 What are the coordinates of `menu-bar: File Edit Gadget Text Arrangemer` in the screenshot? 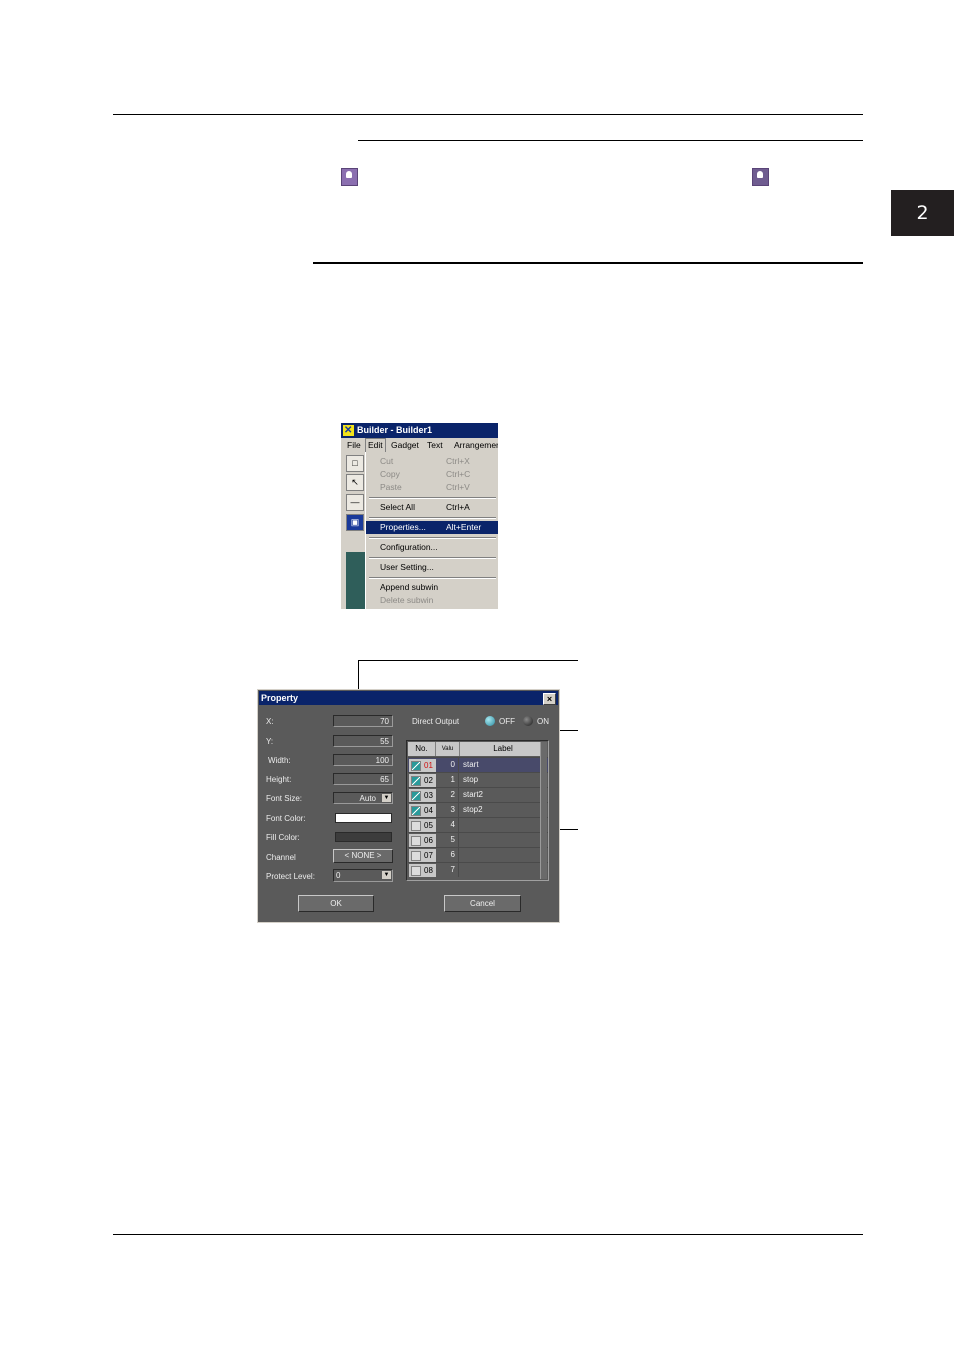 It's located at (419, 445).